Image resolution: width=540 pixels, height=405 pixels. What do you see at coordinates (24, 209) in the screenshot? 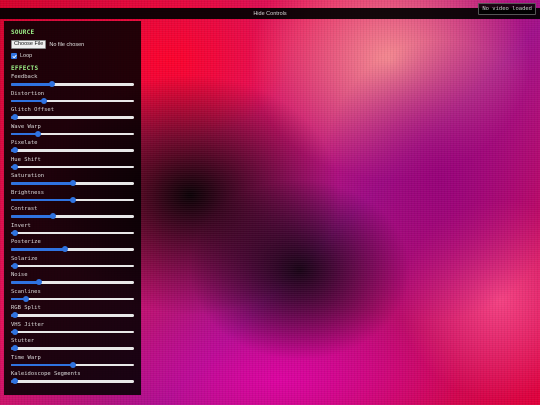
I see `effect-label-contrast: Contrast` at bounding box center [24, 209].